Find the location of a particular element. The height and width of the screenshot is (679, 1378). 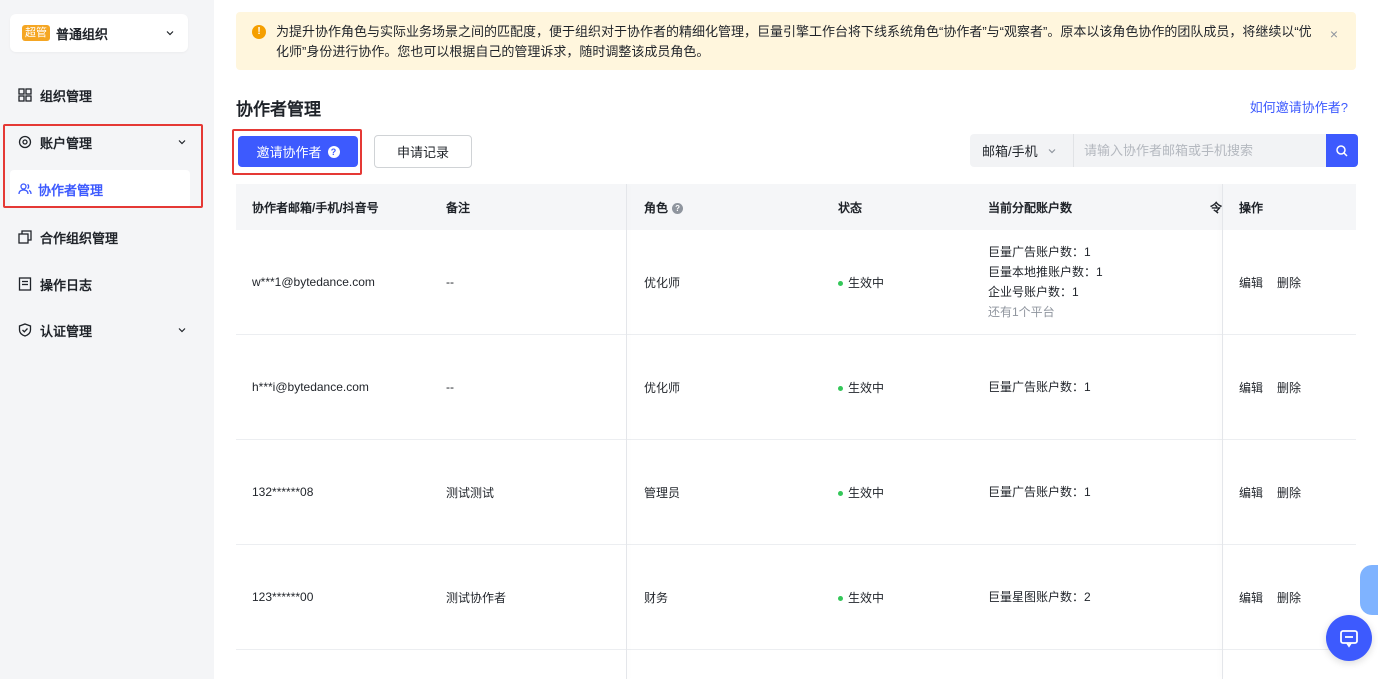

copy-icon is located at coordinates (25, 237).